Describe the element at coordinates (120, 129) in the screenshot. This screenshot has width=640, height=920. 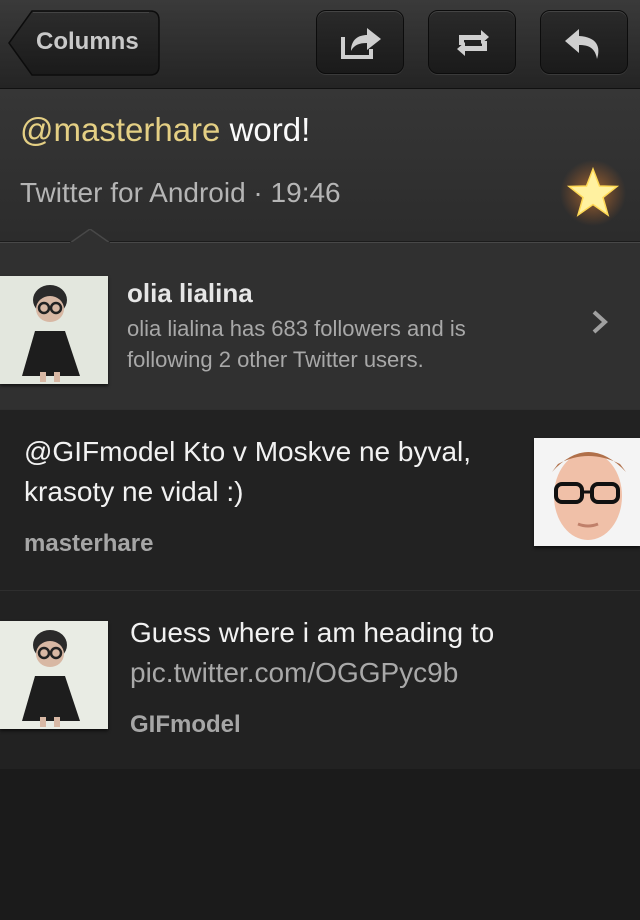
I see `tweet-mention-link: @masterhare` at that location.